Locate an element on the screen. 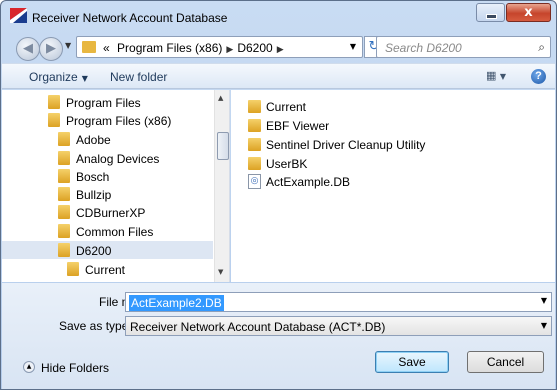 This screenshot has width=557, height=390. back-button: ◀ is located at coordinates (28, 49).